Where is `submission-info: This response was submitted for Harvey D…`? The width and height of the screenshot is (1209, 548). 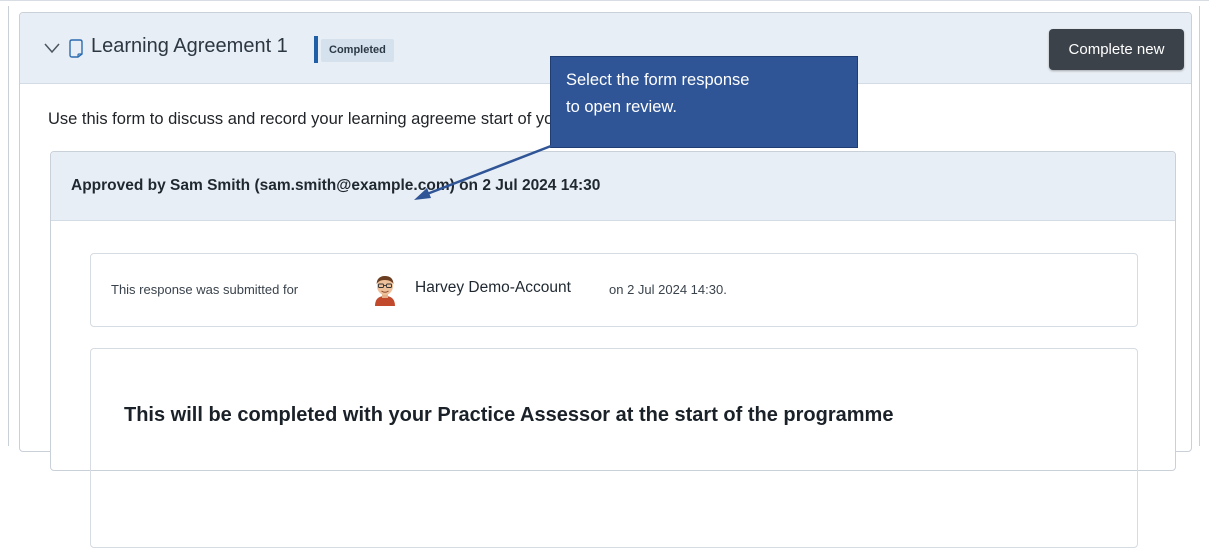
submission-info: This response was submitted for Harvey D… is located at coordinates (614, 290).